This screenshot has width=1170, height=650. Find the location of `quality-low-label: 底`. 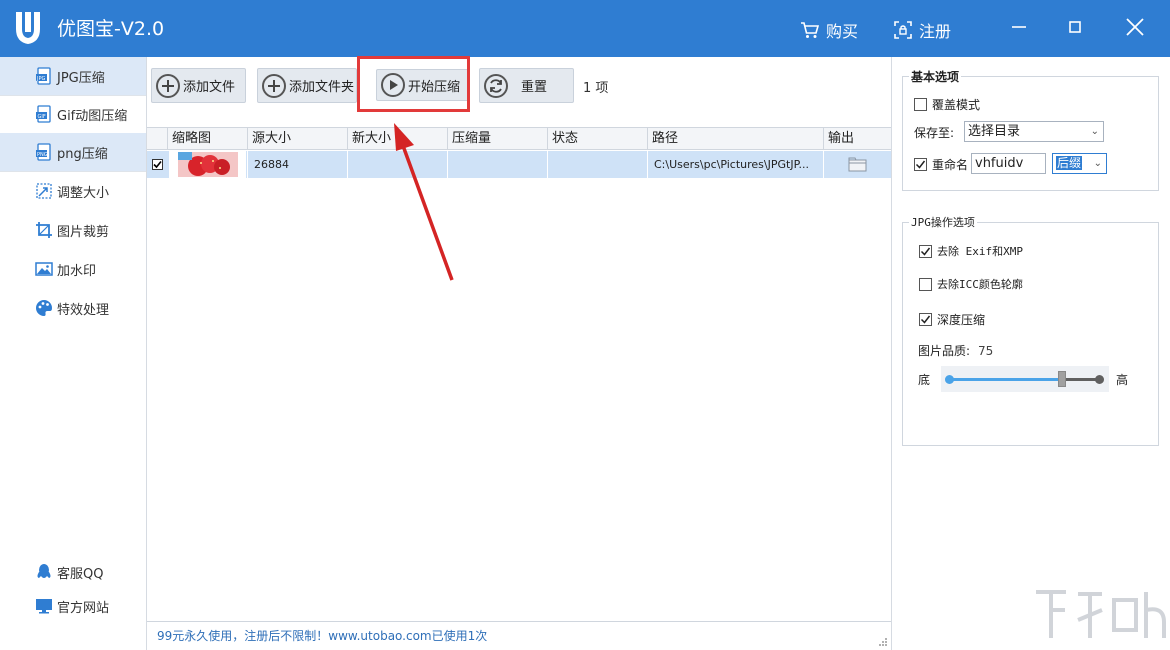

quality-low-label: 底 is located at coordinates (924, 380).